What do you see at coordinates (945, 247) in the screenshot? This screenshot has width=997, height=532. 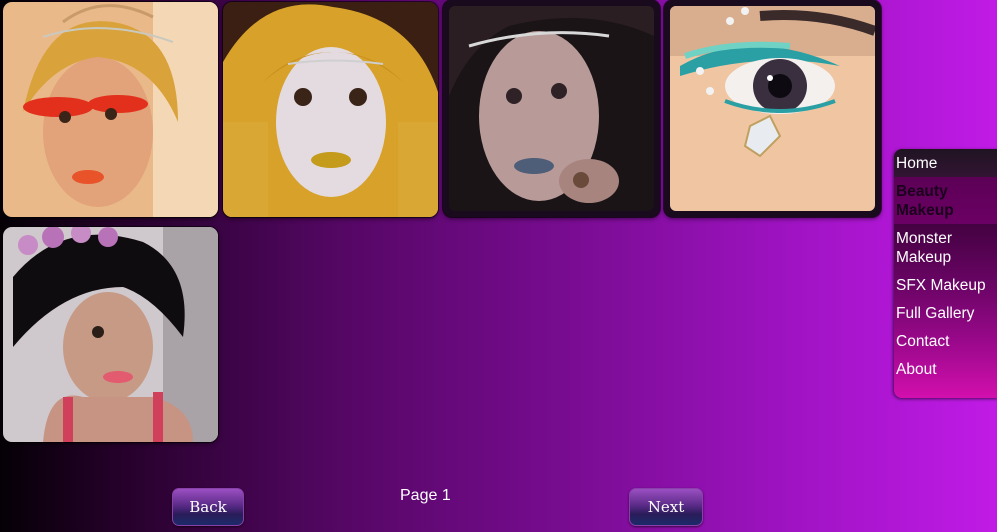 I see `nav-item-monster-makeup: Monster Makeup` at bounding box center [945, 247].